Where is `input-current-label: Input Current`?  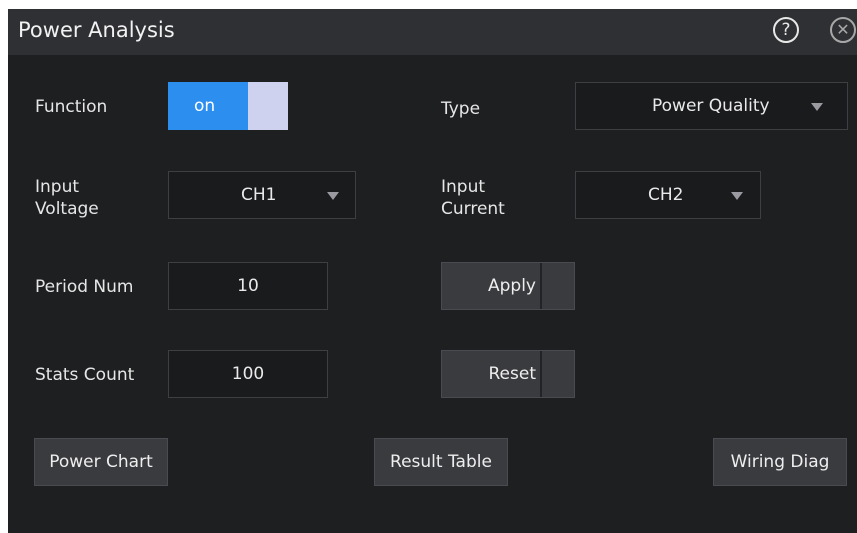
input-current-label: Input Current is located at coordinates (473, 198).